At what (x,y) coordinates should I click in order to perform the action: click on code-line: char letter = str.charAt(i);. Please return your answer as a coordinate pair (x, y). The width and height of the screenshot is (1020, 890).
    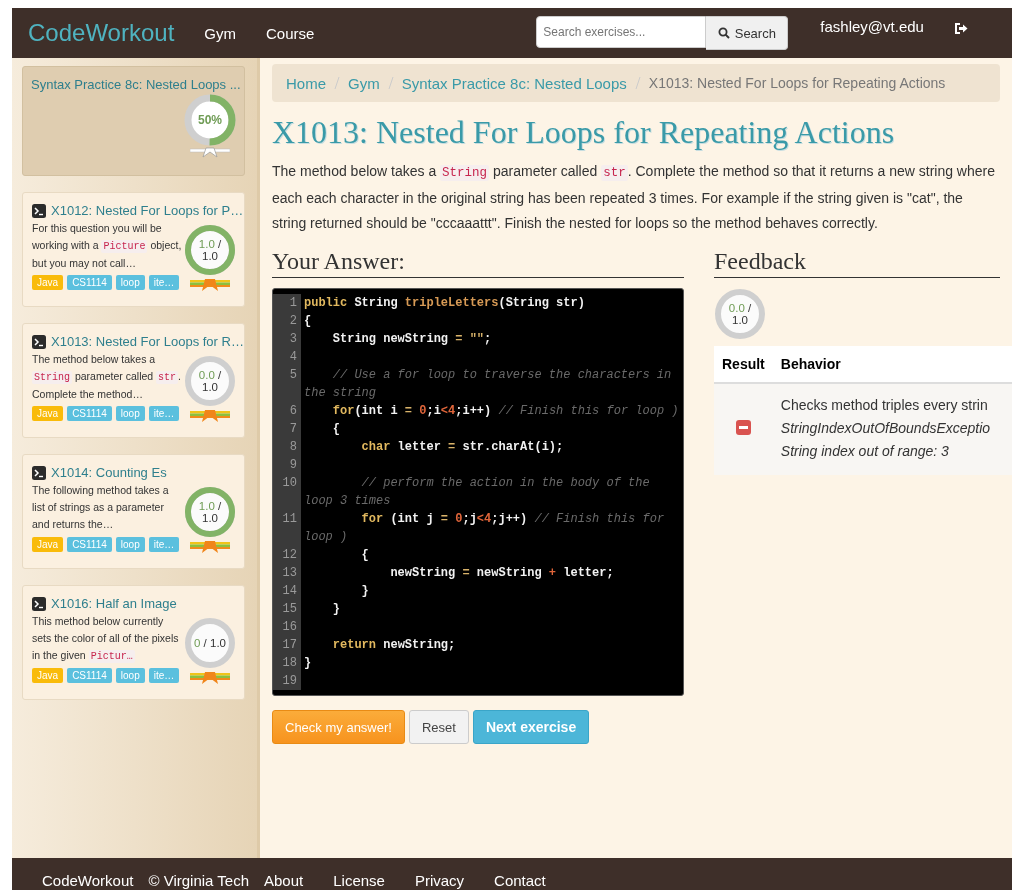
    Looking at the image, I should click on (462, 447).